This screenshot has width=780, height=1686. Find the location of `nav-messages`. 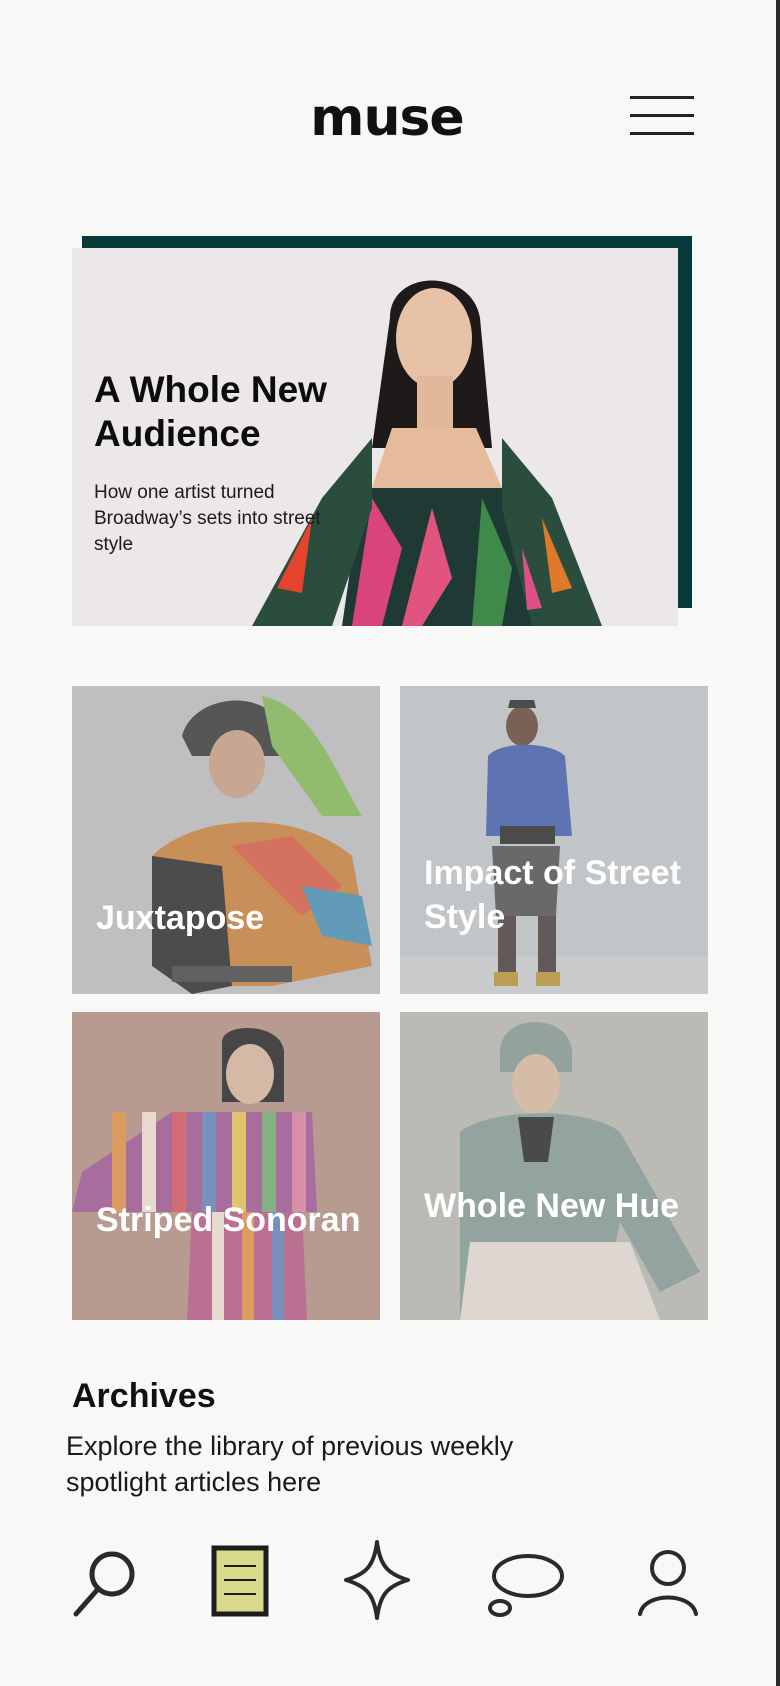

nav-messages is located at coordinates (527, 1580).